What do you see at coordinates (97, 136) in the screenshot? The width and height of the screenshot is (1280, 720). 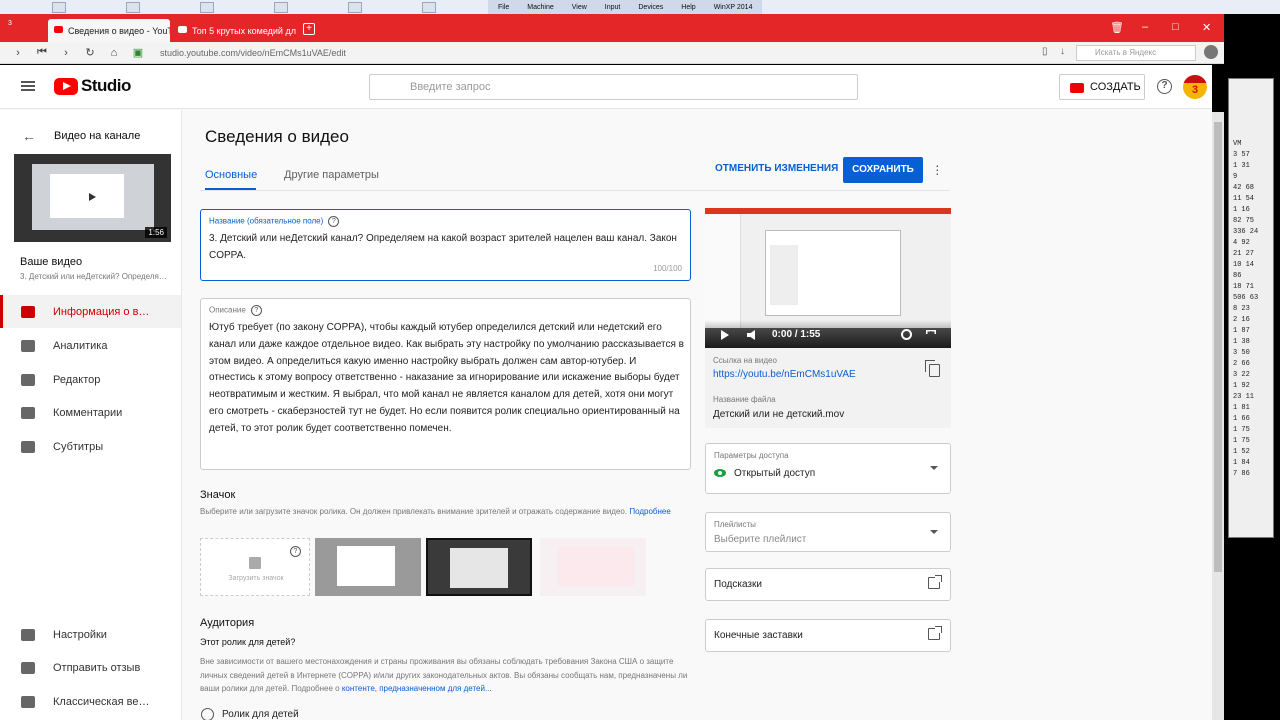 I see `back-label: Видео на канале` at bounding box center [97, 136].